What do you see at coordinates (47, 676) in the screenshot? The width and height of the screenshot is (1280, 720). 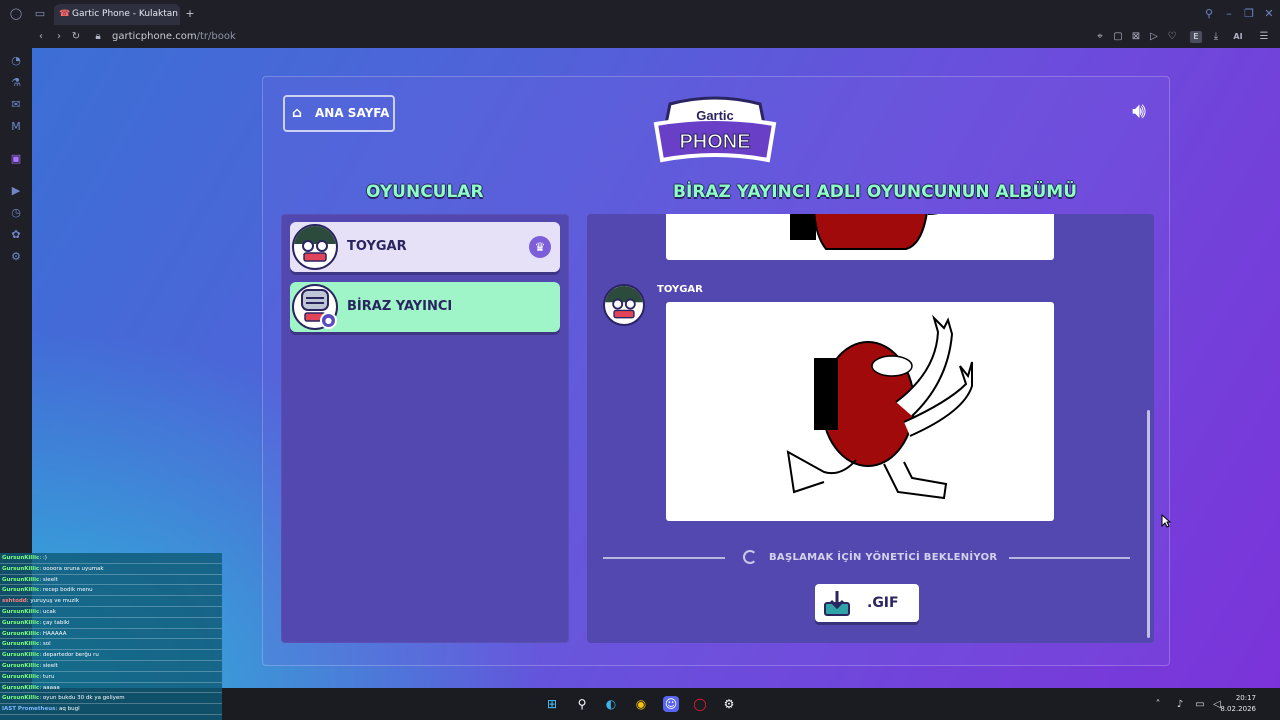 I see `chat-message: : turu` at bounding box center [47, 676].